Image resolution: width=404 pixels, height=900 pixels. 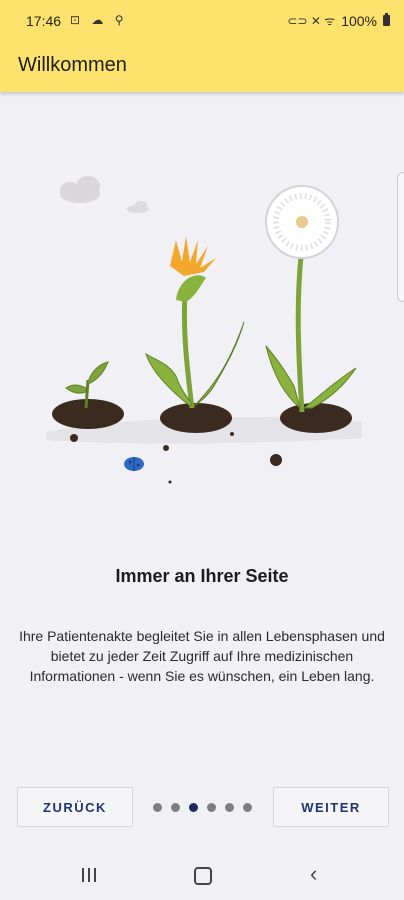 What do you see at coordinates (338, 20) in the screenshot?
I see `status-right: ⊂⊃ ✕ ᯤ 100%` at bounding box center [338, 20].